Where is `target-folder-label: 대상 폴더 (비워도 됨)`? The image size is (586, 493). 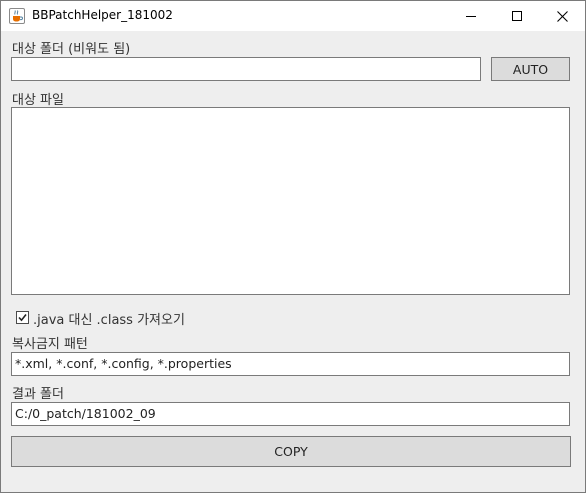
target-folder-label: 대상 폴더 (비워도 됨) is located at coordinates (71, 49).